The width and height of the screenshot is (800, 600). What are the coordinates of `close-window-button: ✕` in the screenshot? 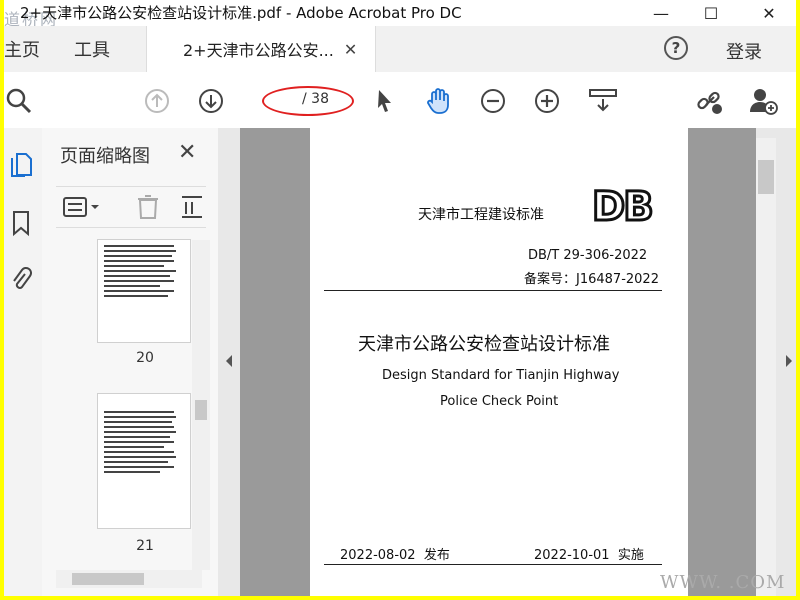 It's located at (769, 13).